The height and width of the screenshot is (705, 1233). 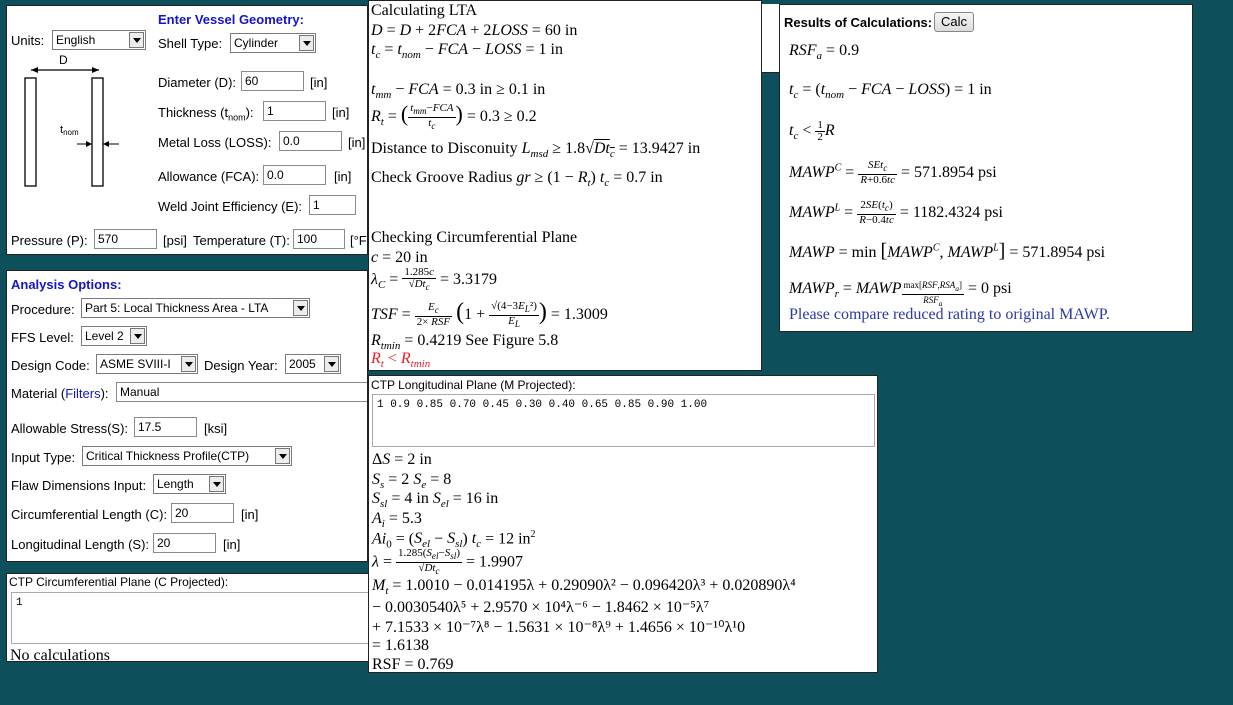 What do you see at coordinates (474, 237) in the screenshot?
I see `circ-plane-title: Checking Circumferential Plane` at bounding box center [474, 237].